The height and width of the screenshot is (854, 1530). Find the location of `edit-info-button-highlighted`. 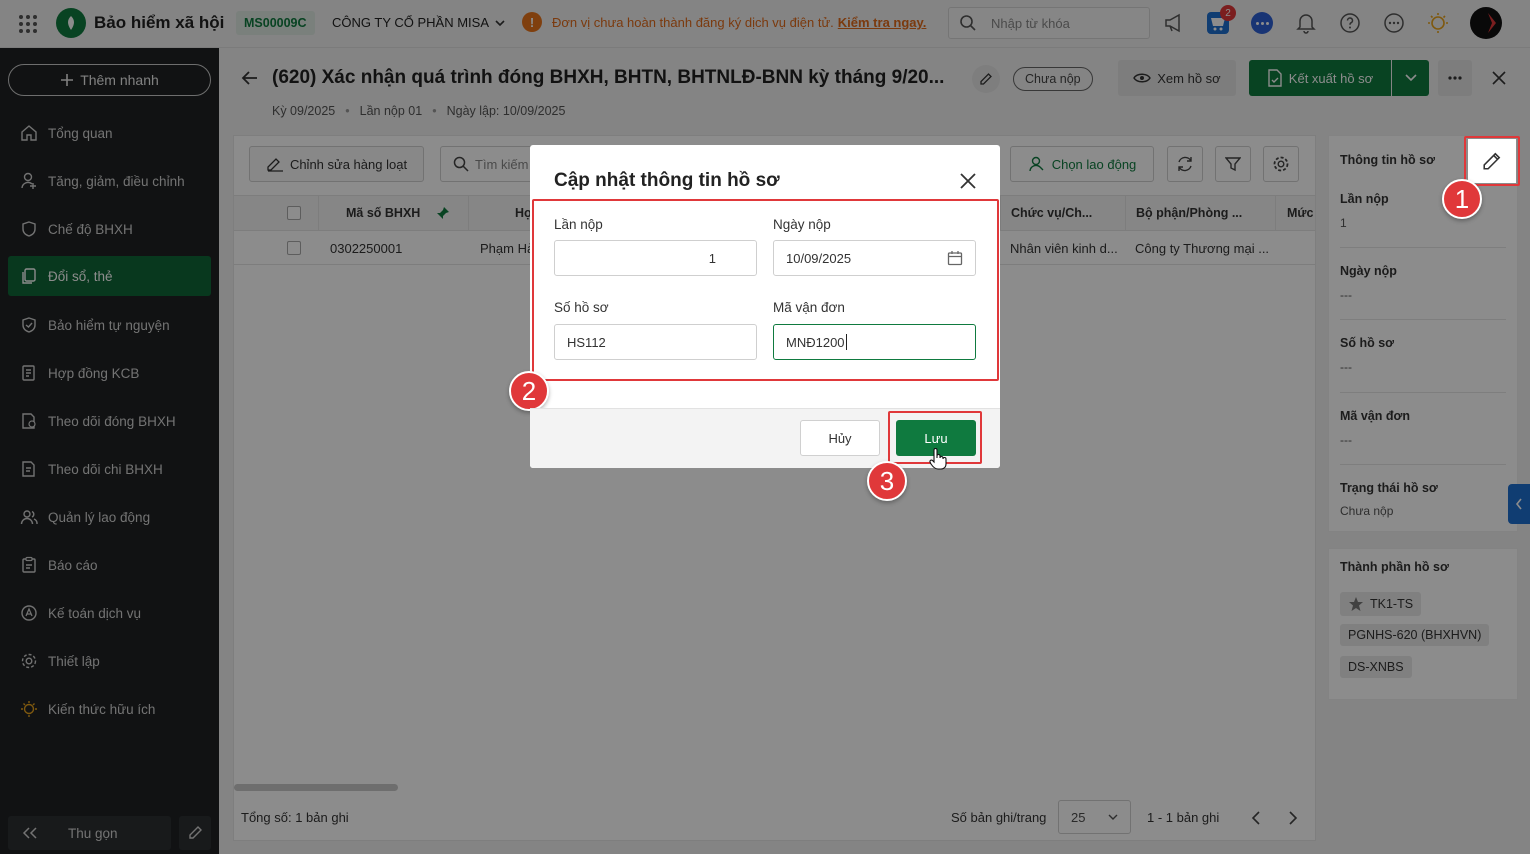

edit-info-button-highlighted is located at coordinates (1492, 161).